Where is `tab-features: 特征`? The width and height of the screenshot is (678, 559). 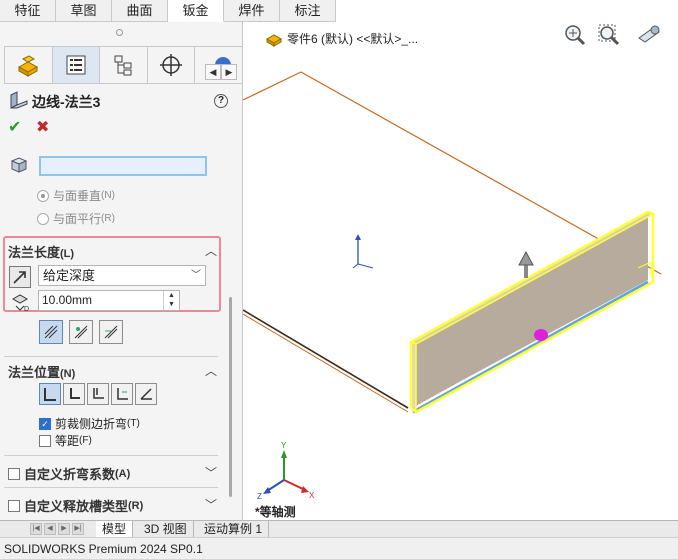
tab-features: 特征 is located at coordinates (28, 11).